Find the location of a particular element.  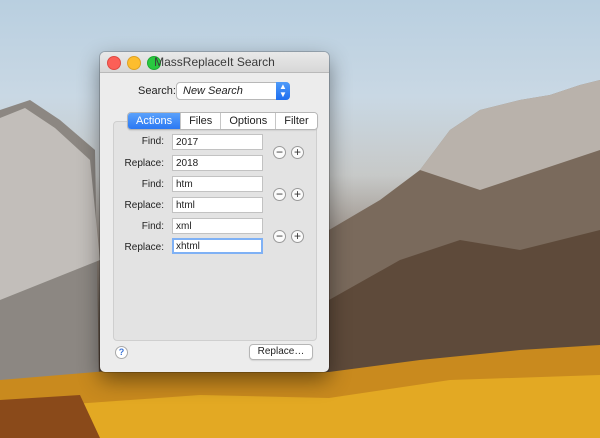

add-pair-button-1: + is located at coordinates (297, 152).